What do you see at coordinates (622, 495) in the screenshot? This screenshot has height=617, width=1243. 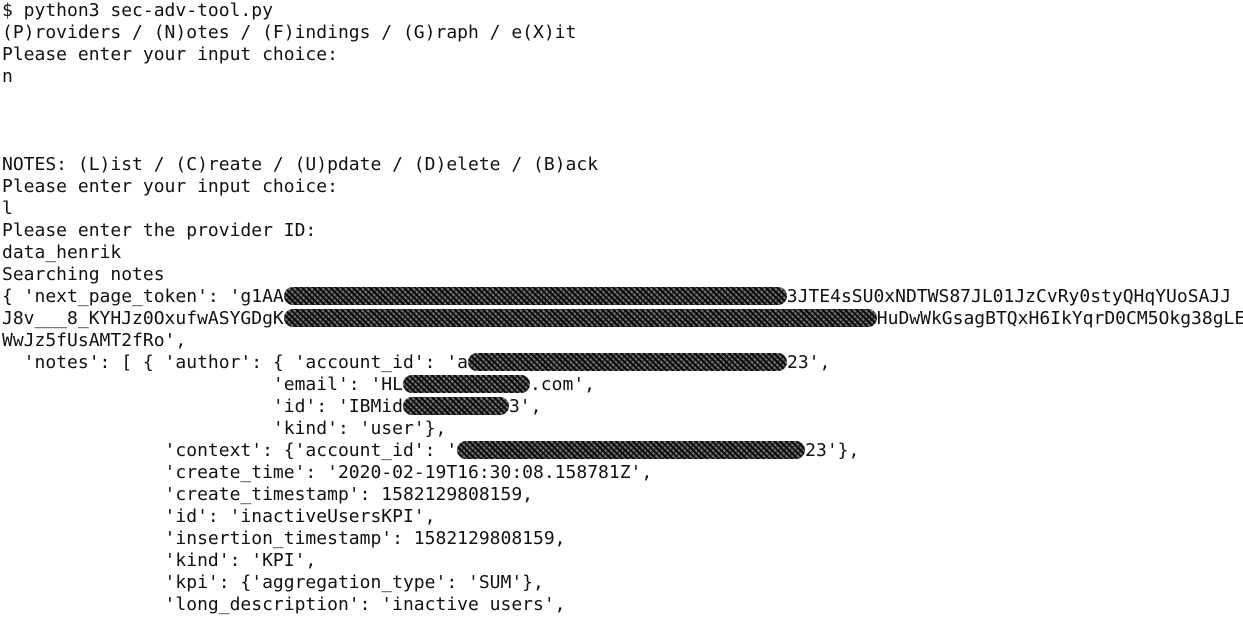 I see `output-line: 'create_timestamp': 1582129808159,` at bounding box center [622, 495].